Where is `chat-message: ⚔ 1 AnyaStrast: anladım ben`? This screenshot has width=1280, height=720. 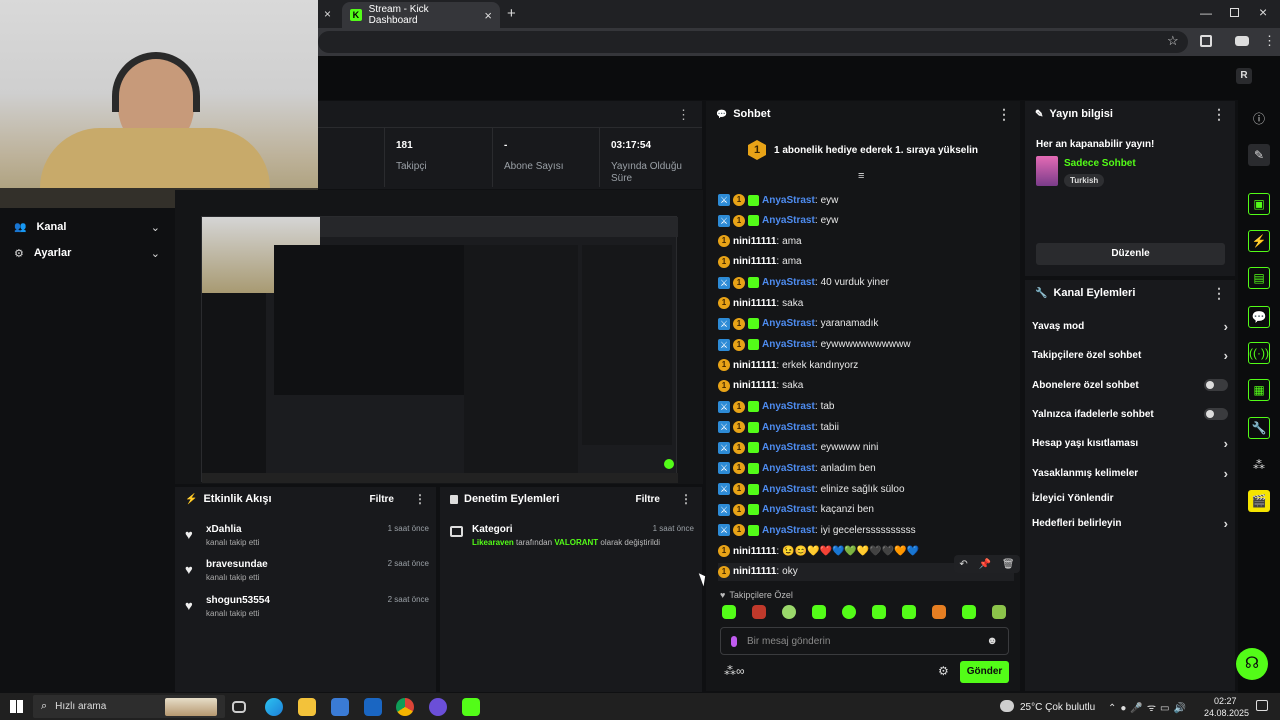 chat-message: ⚔ 1 AnyaStrast: anladım ben is located at coordinates (797, 468).